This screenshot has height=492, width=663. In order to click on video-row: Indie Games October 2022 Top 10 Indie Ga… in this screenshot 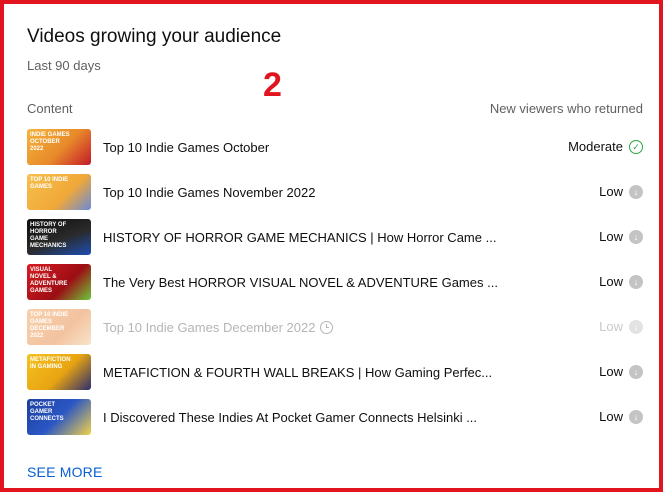, I will do `click(331, 148)`.